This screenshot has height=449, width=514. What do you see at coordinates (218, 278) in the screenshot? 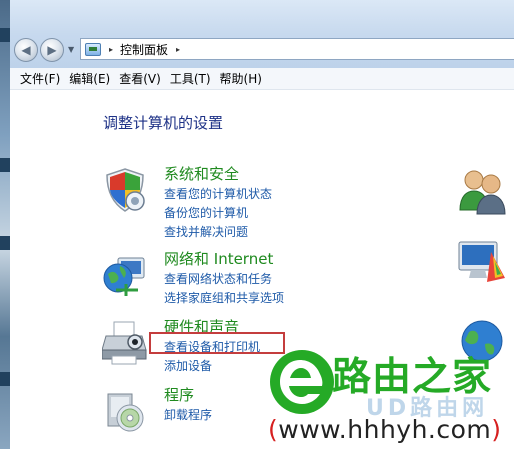
I see `link-network-status: 查看网络状态和任务` at bounding box center [218, 278].